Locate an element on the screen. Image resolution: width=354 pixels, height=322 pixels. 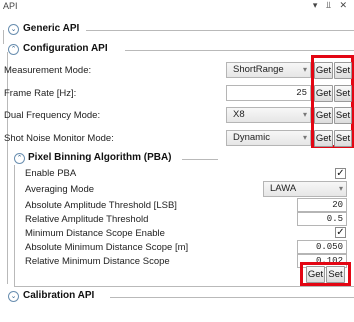
averaging-mode-label: Averaging Mode is located at coordinates (60, 189).